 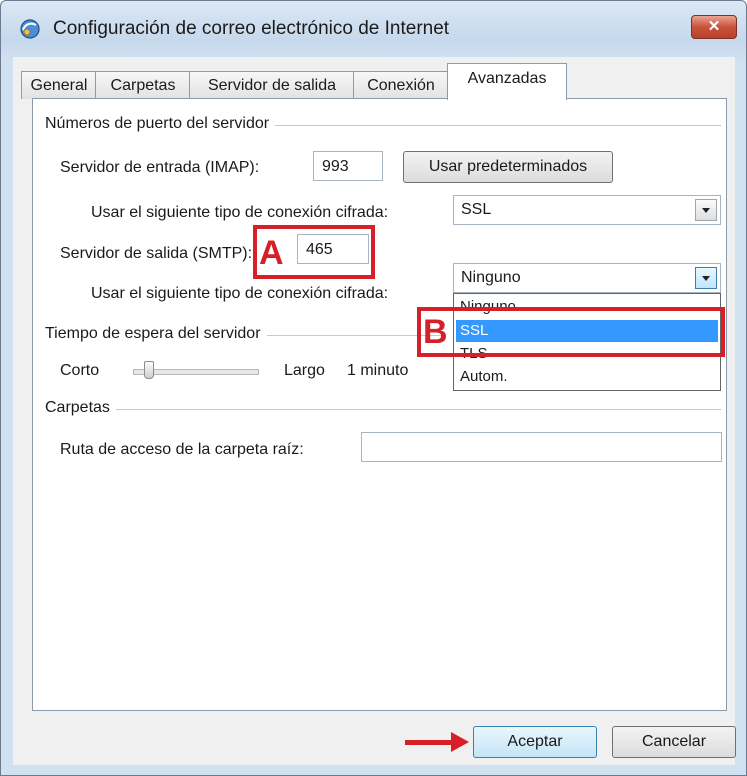 What do you see at coordinates (435, 332) in the screenshot?
I see `annotation-b-letter: B` at bounding box center [435, 332].